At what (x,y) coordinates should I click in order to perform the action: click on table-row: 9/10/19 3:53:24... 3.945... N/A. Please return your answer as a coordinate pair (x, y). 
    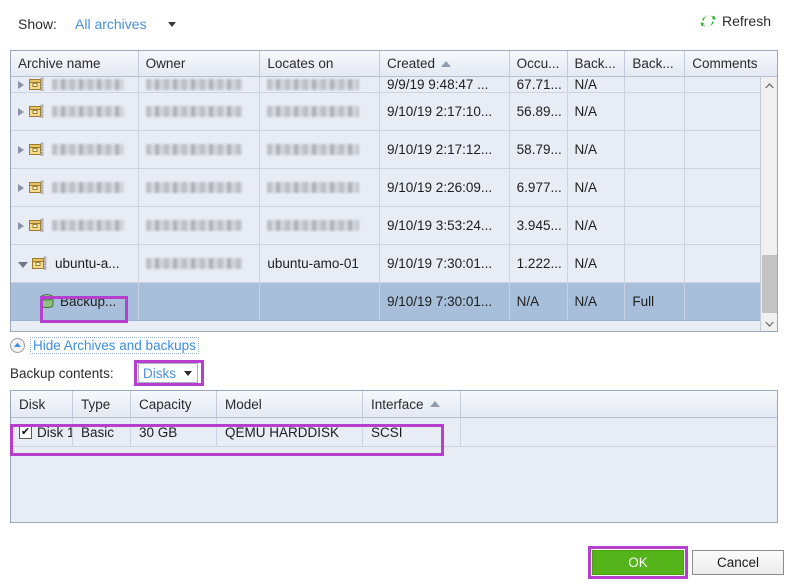
    Looking at the image, I should click on (394, 226).